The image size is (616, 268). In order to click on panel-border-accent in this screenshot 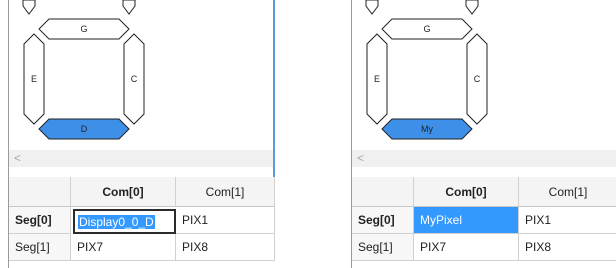, I will do `click(274, 89)`.